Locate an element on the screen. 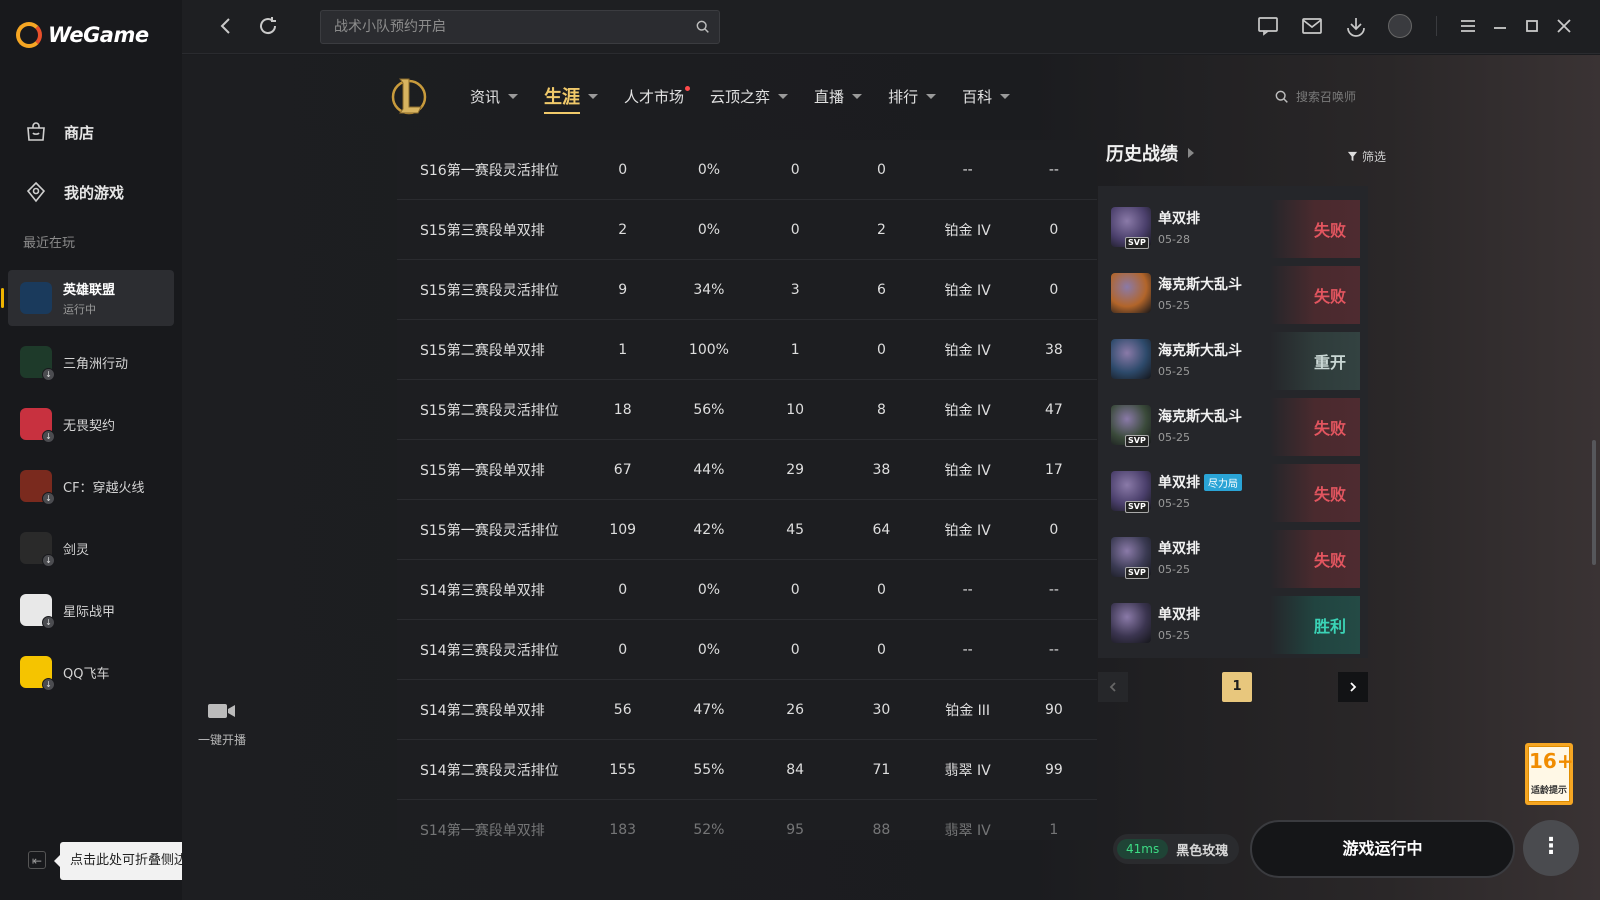  recent-title: 最近在玩 is located at coordinates (49, 243).